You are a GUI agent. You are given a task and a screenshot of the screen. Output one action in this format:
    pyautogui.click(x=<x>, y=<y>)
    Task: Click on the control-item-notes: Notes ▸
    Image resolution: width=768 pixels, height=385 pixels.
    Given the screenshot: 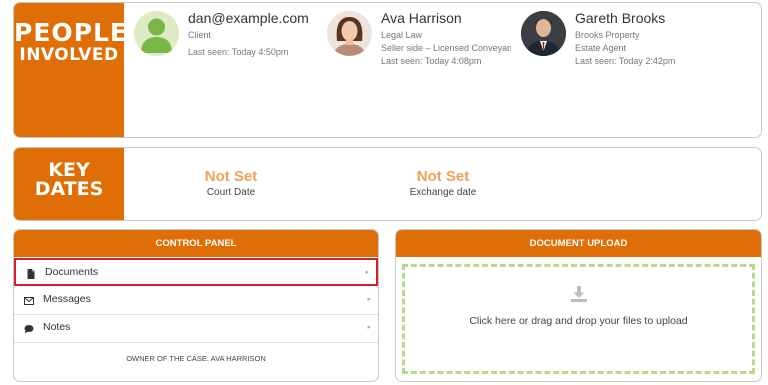 What is the action you would take?
    pyautogui.click(x=196, y=329)
    